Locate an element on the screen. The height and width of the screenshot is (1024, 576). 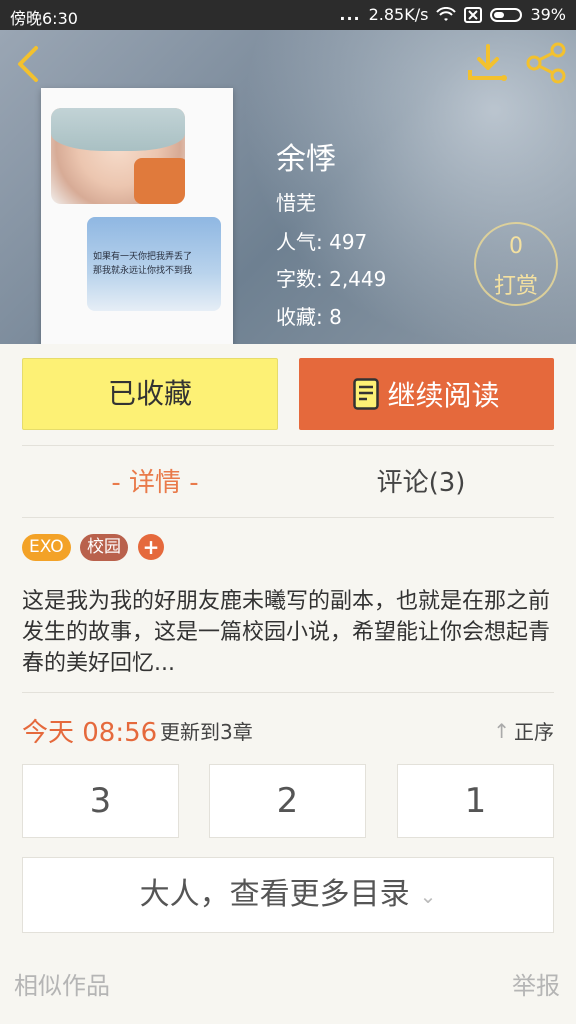
continue-reading-button: 继续阅读 is located at coordinates (426, 394).